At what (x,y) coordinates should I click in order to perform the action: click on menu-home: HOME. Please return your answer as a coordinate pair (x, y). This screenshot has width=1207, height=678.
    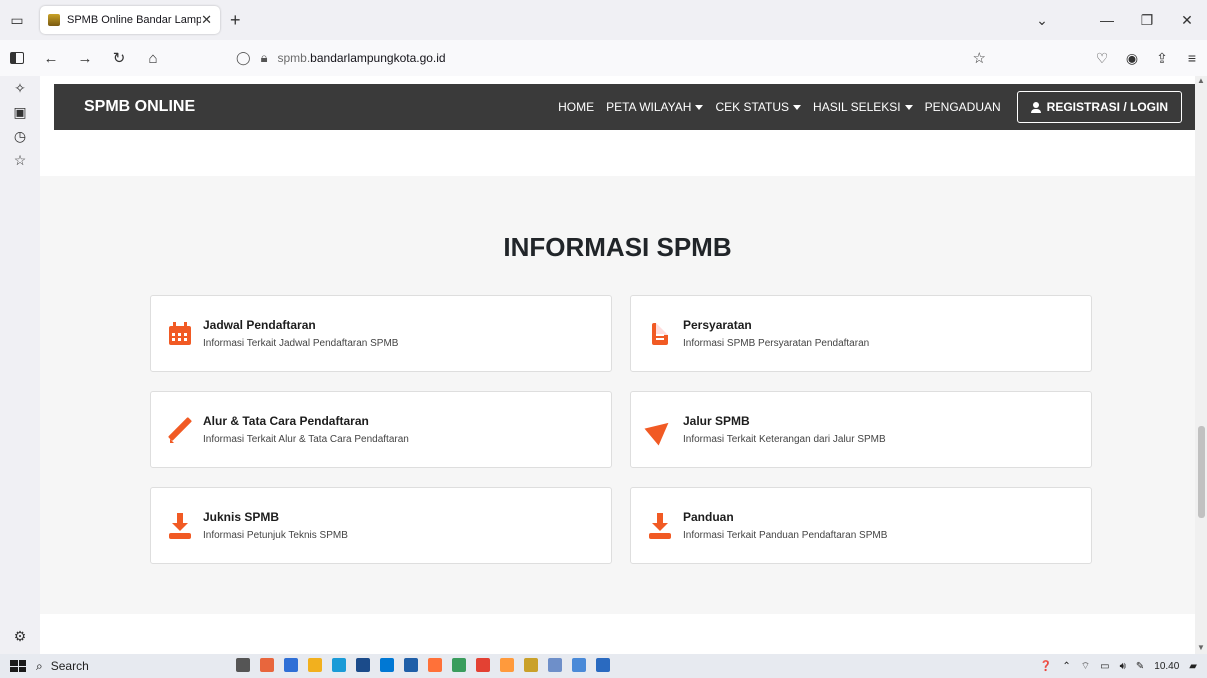
    Looking at the image, I should click on (576, 107).